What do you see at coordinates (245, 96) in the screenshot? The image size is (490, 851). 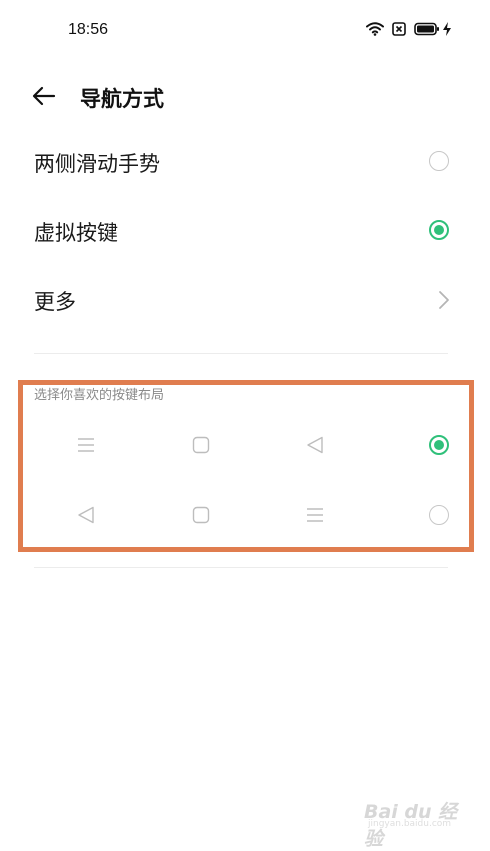 I see `header: 导航方式` at bounding box center [245, 96].